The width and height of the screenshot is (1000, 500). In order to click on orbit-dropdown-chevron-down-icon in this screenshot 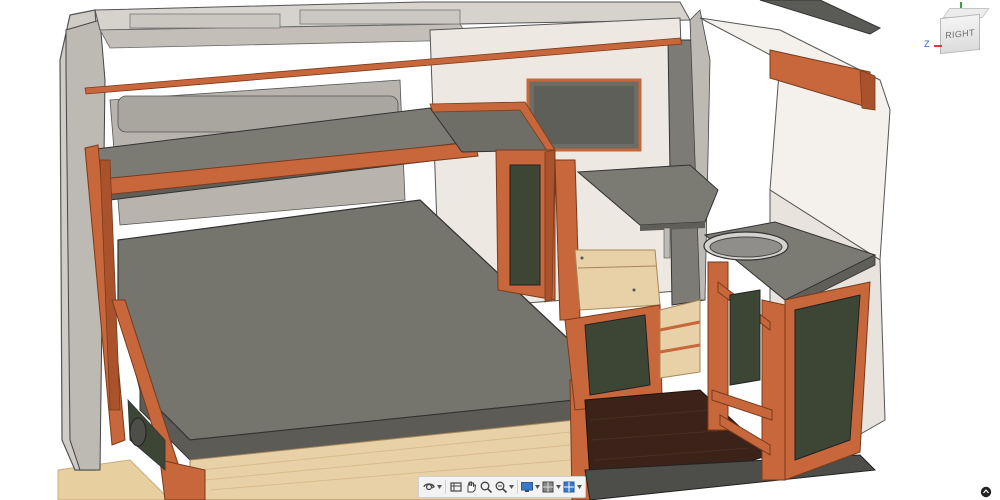, I will do `click(439, 487)`.